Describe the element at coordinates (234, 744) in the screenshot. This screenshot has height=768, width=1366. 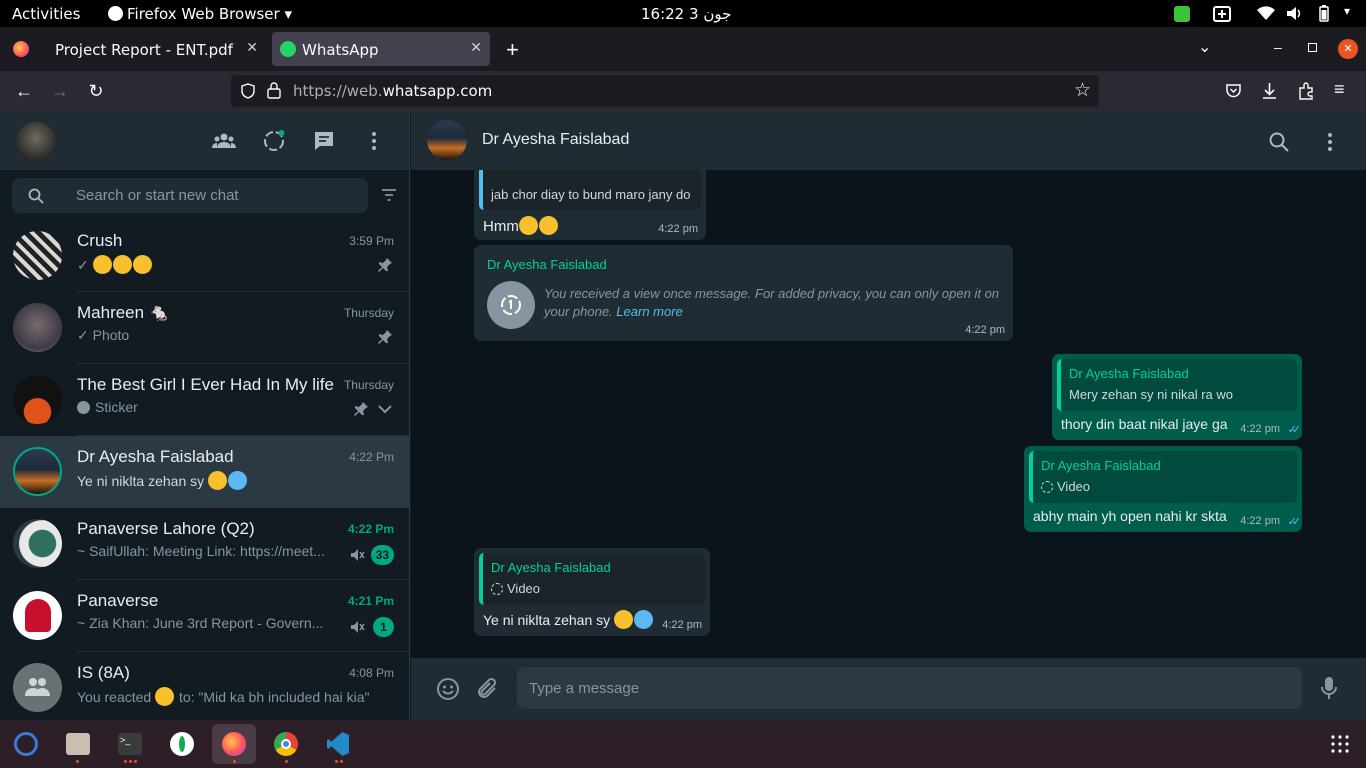
I see `dock-firefox-icon` at that location.